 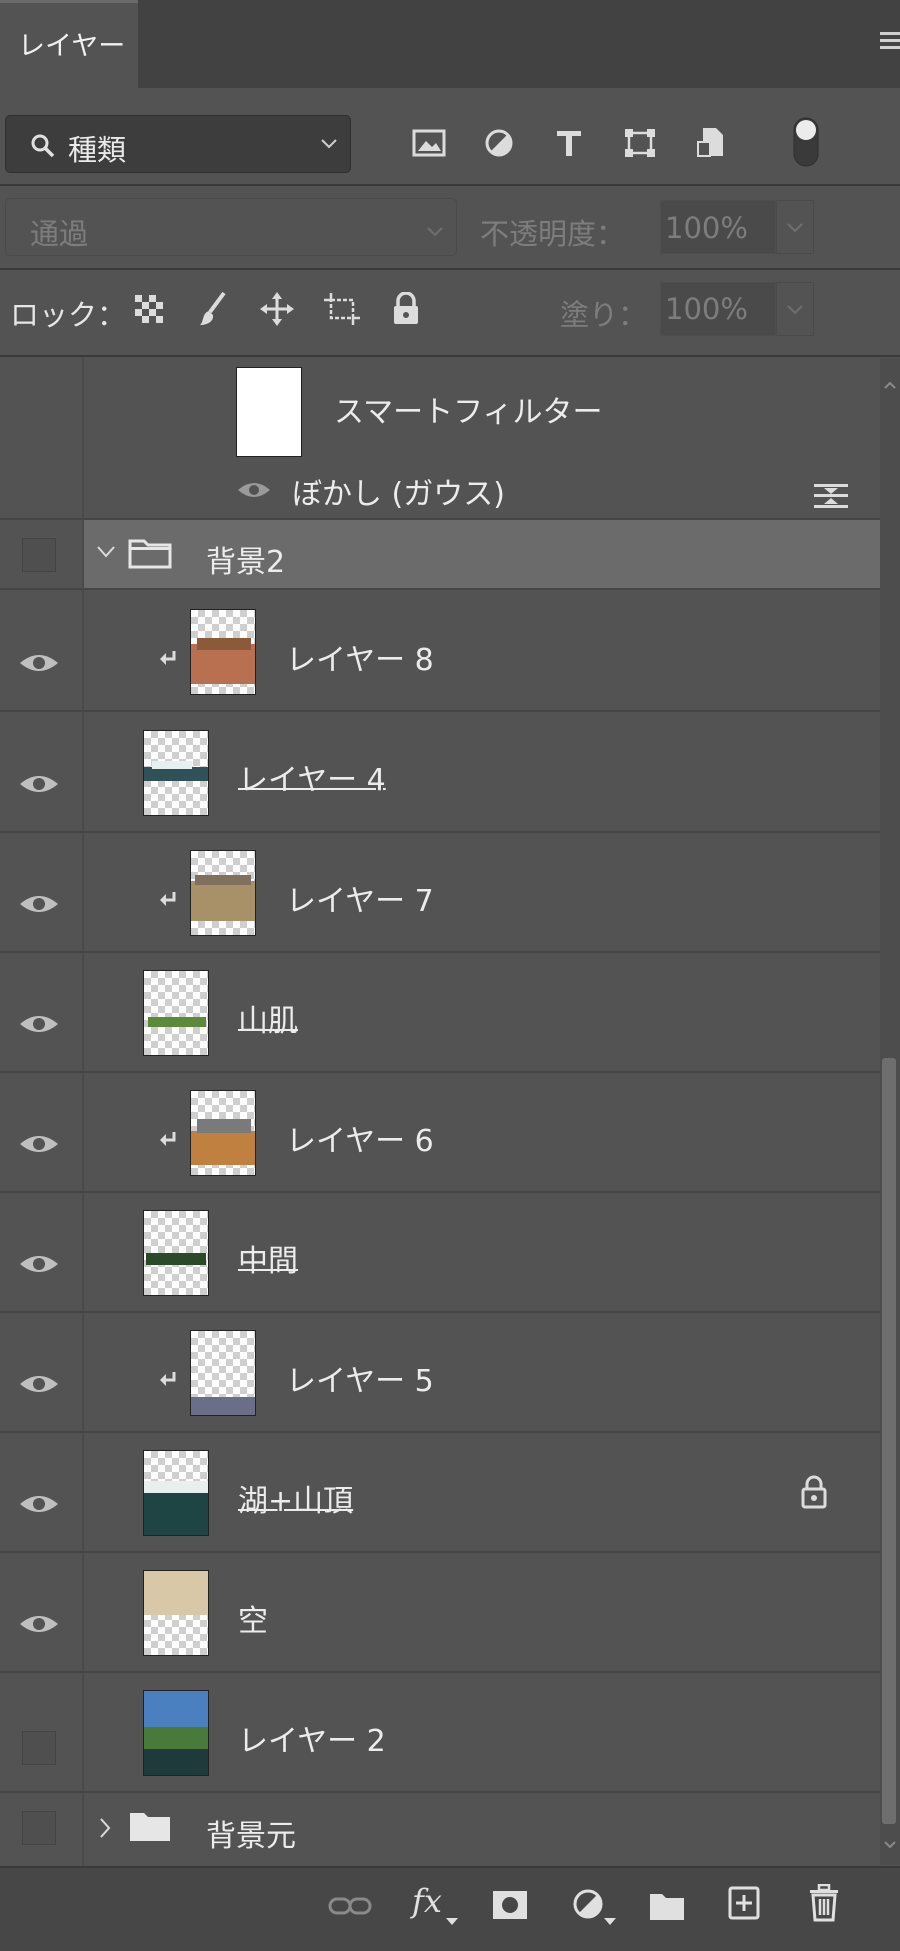 I want to click on tab-highlight, so click(x=69, y=1).